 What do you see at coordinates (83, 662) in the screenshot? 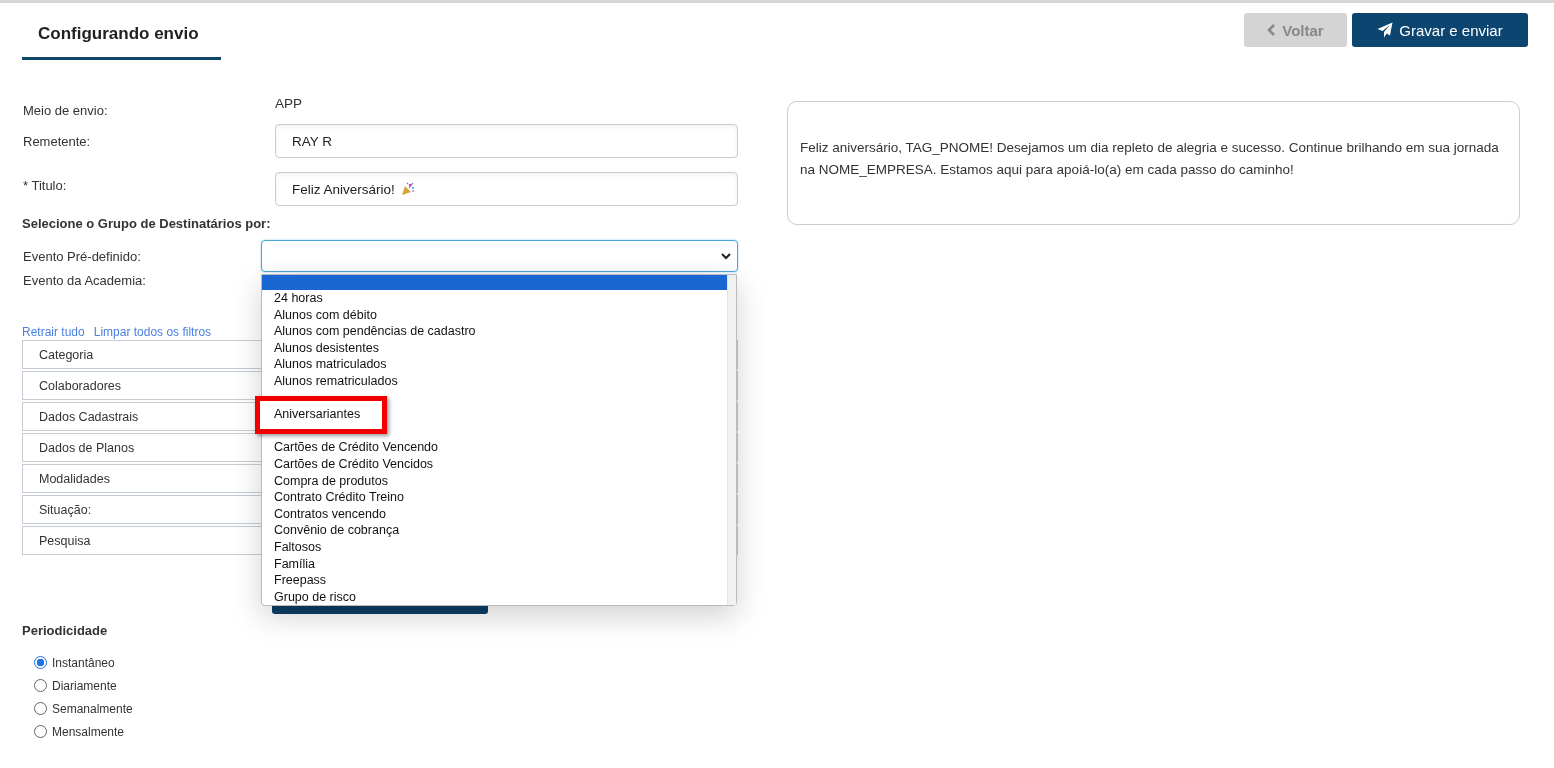
I see `radio-label: Instantâneo` at bounding box center [83, 662].